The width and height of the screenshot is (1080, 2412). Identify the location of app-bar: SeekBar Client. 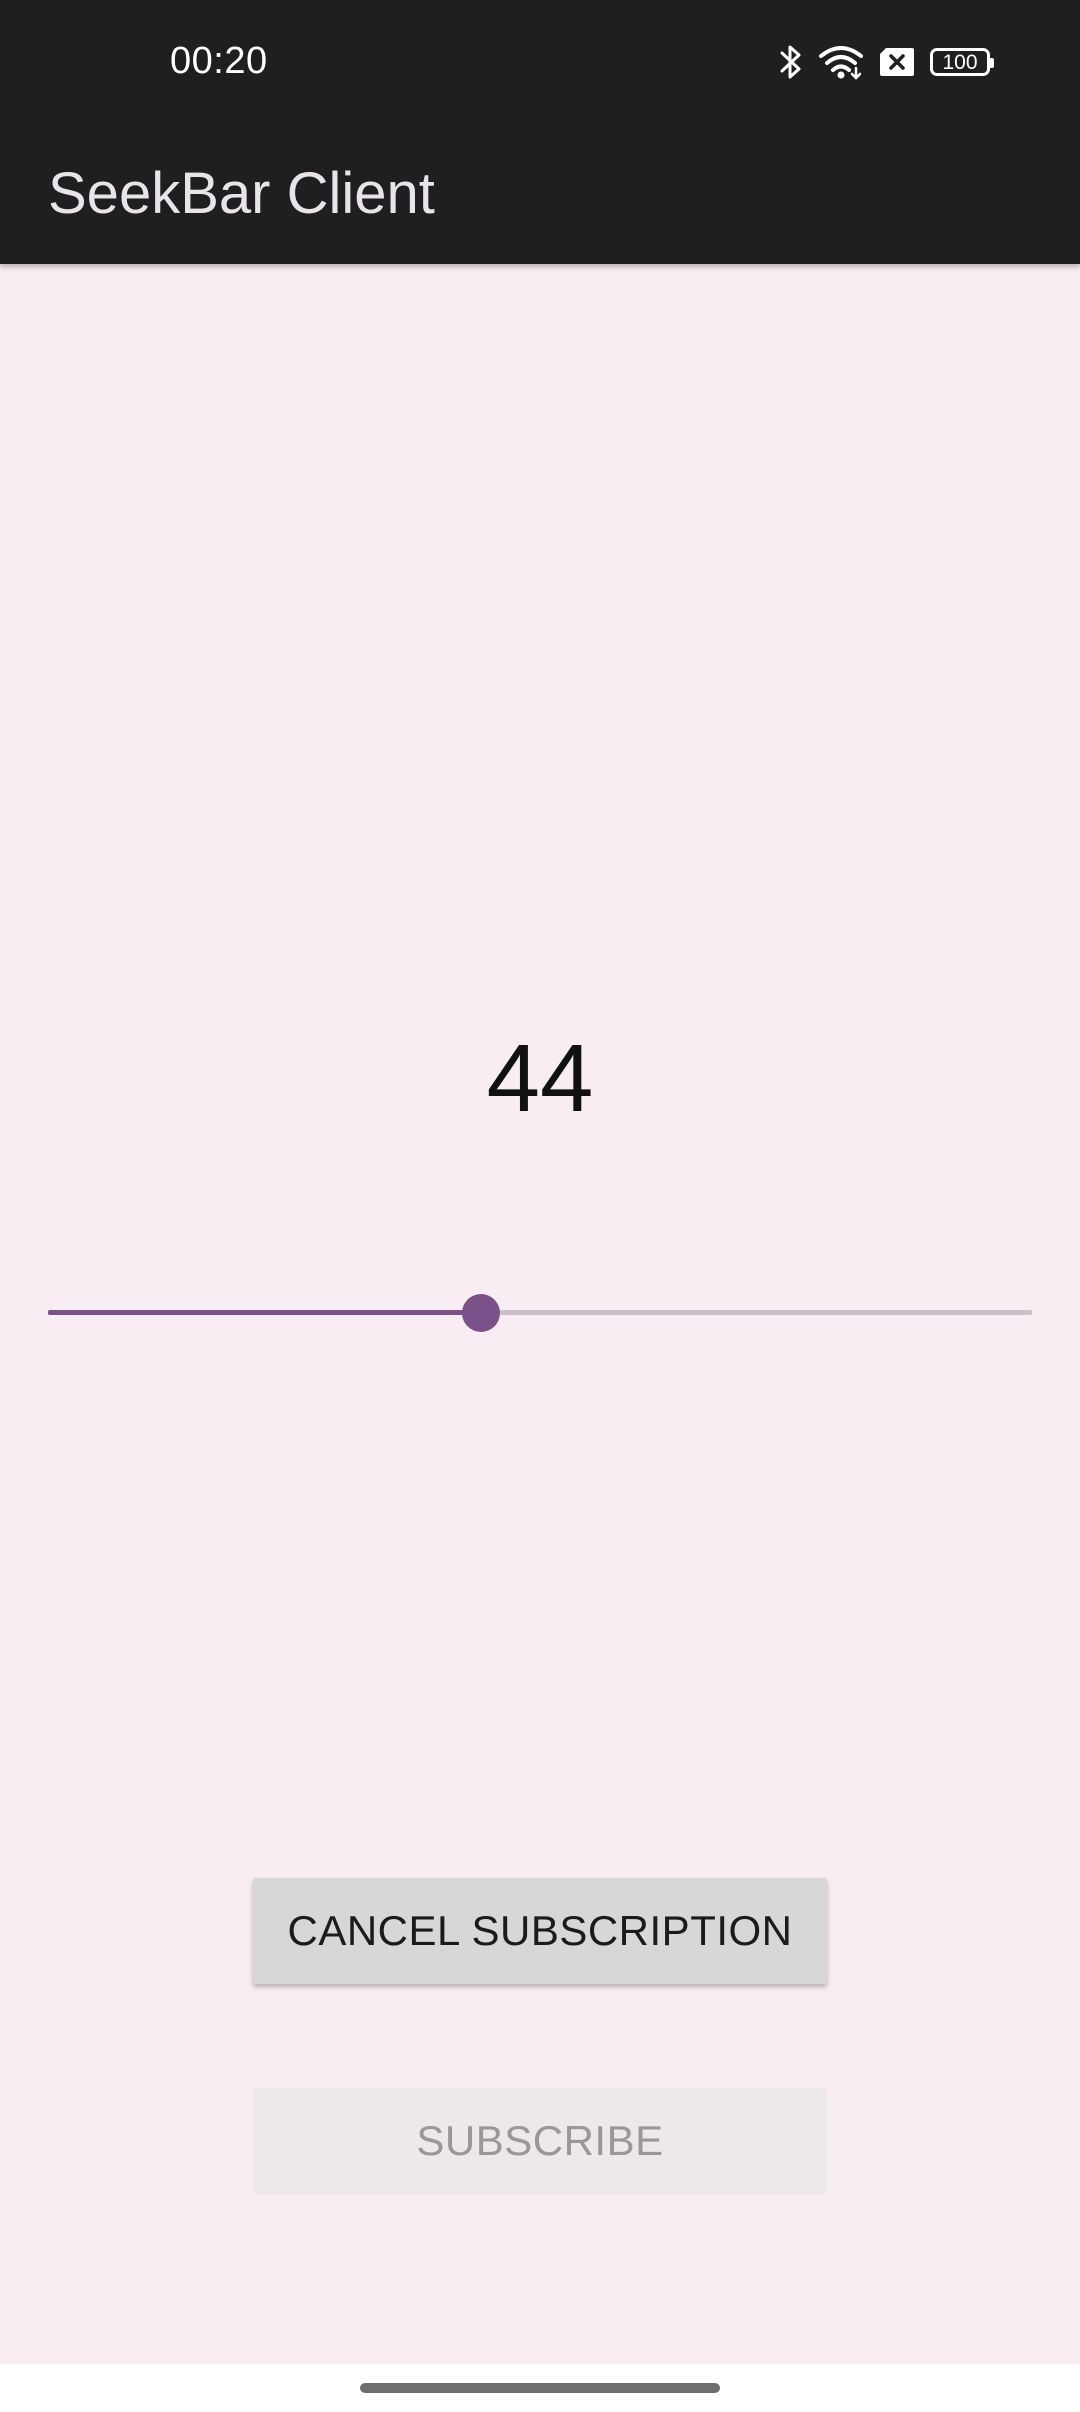
(540, 195).